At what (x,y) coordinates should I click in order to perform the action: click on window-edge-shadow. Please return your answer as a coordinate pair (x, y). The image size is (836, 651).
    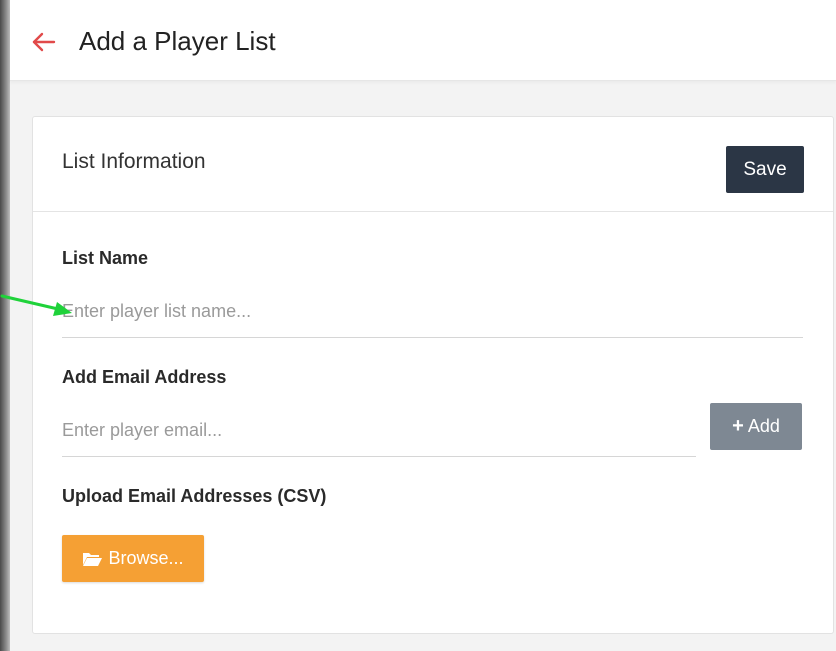
    Looking at the image, I should click on (5, 325).